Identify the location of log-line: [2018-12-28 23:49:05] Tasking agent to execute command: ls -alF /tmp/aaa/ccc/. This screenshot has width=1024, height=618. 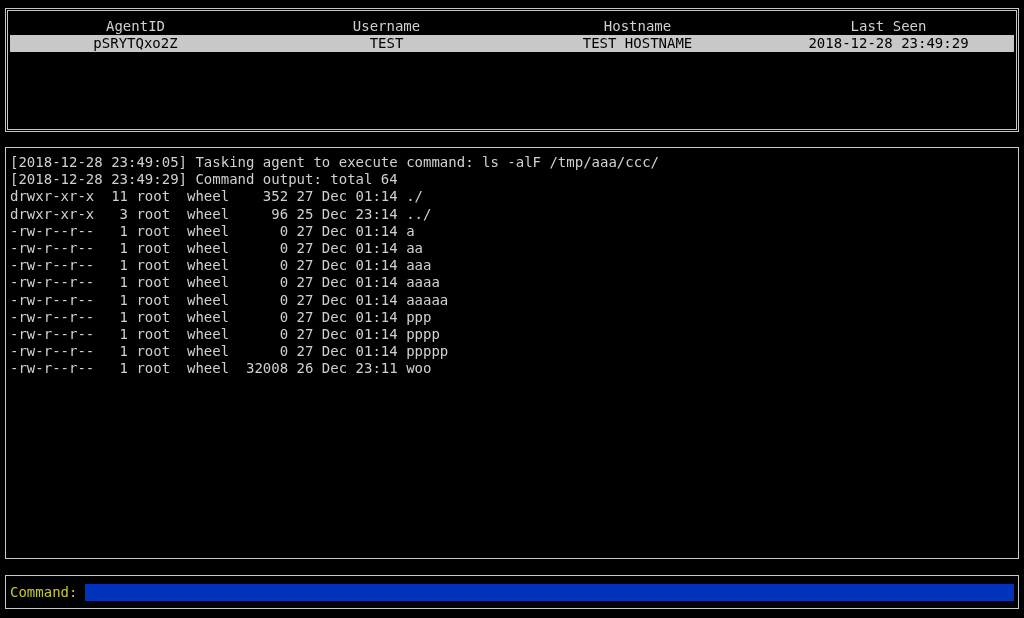
(335, 163).